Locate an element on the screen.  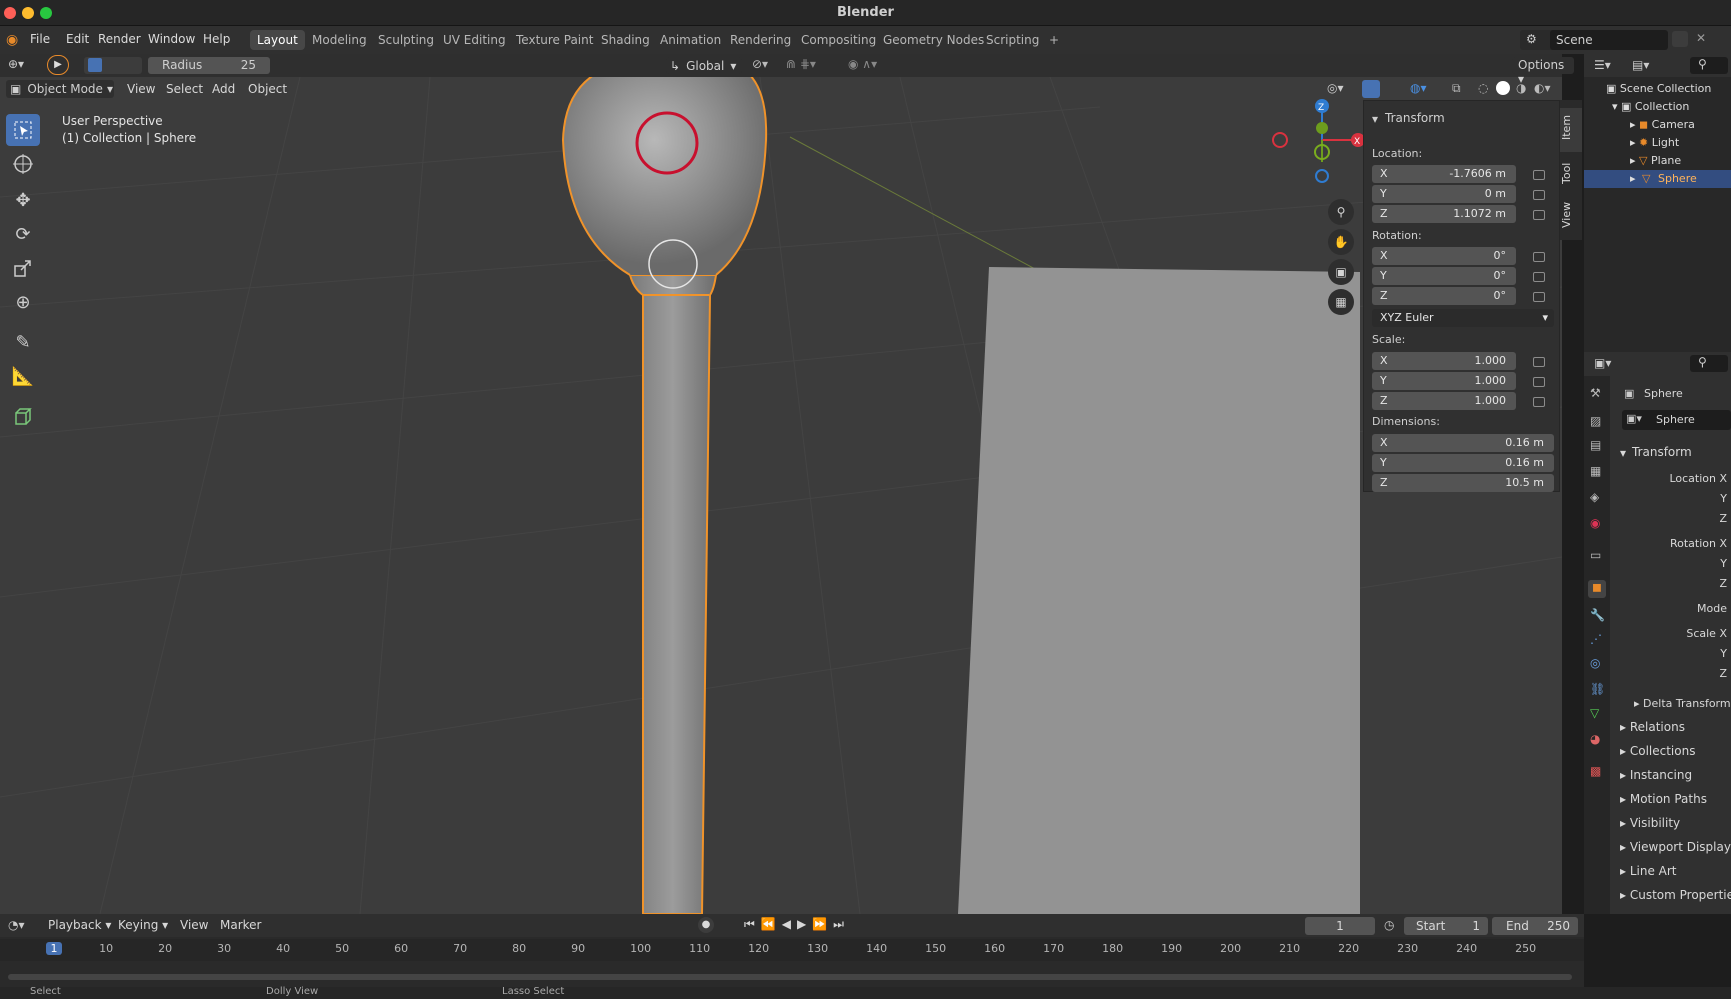
properties-editor-icon: ▣▾ is located at coordinates (1602, 363).